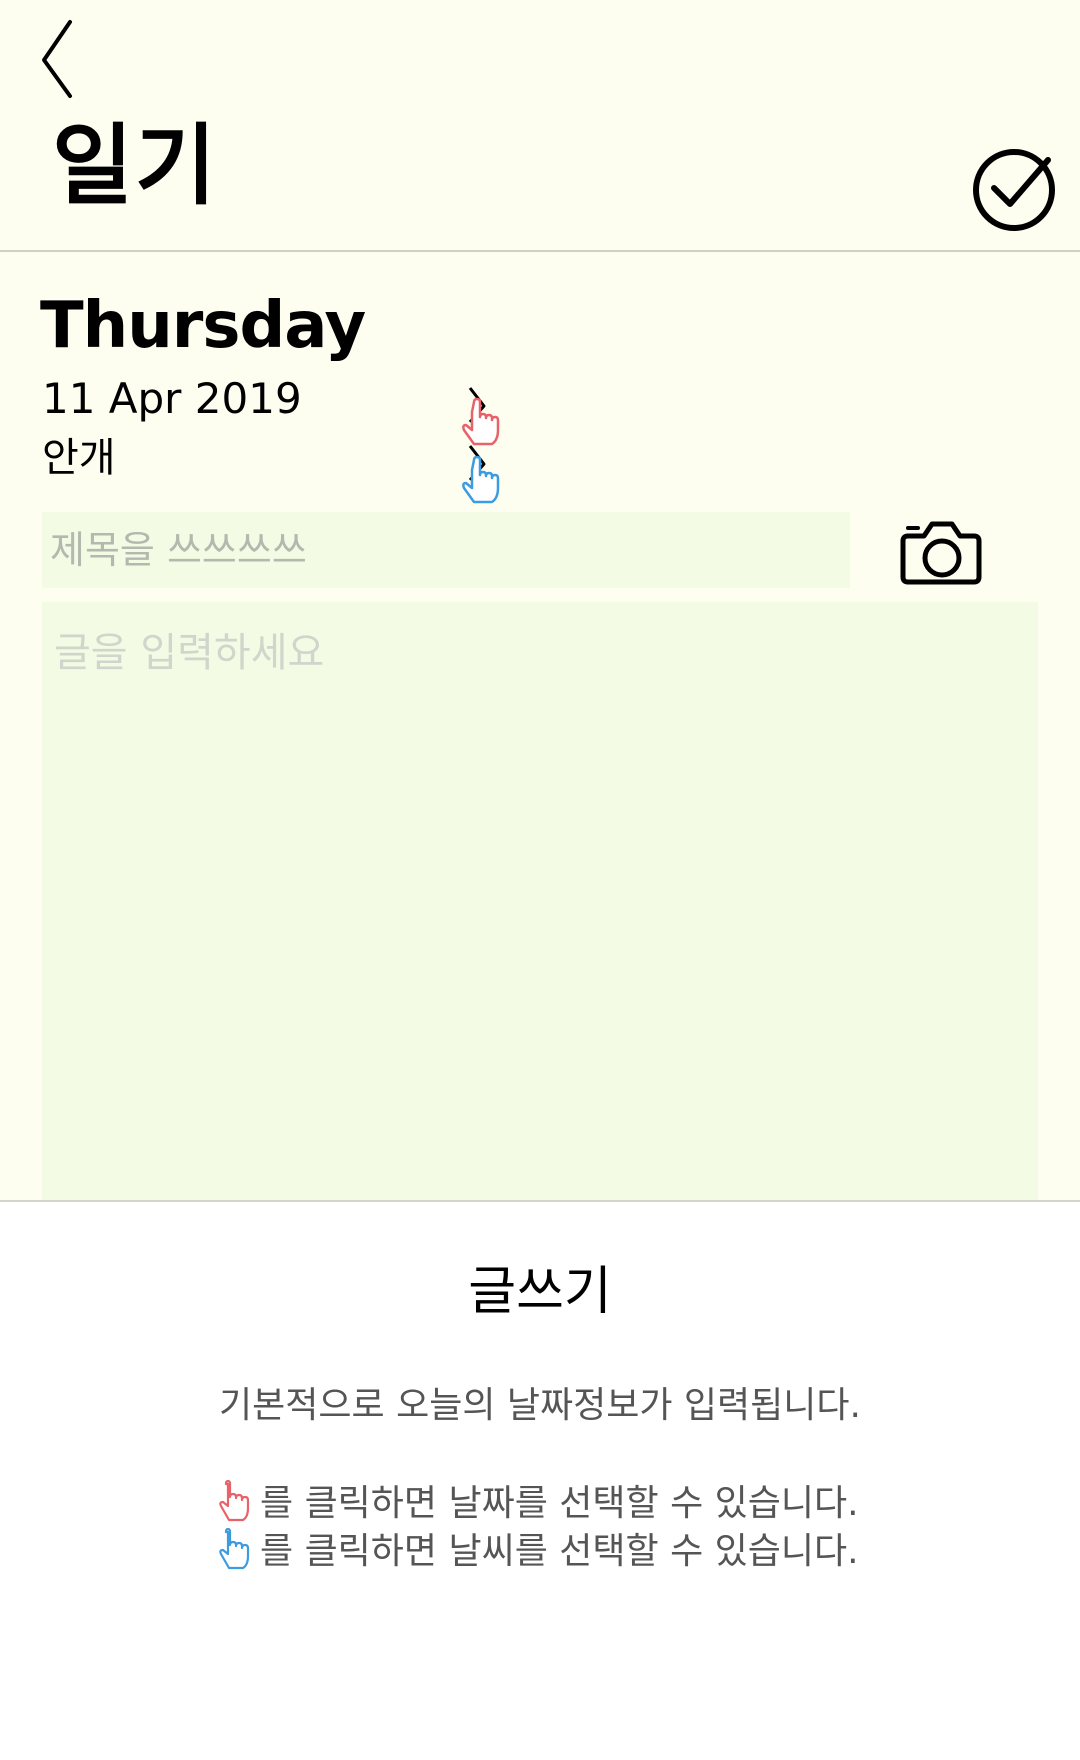 The height and width of the screenshot is (1760, 1080). I want to click on guide-default-date-text: 기본적으로 오늘의 날짜정보가 입력됩니다., so click(540, 1405).